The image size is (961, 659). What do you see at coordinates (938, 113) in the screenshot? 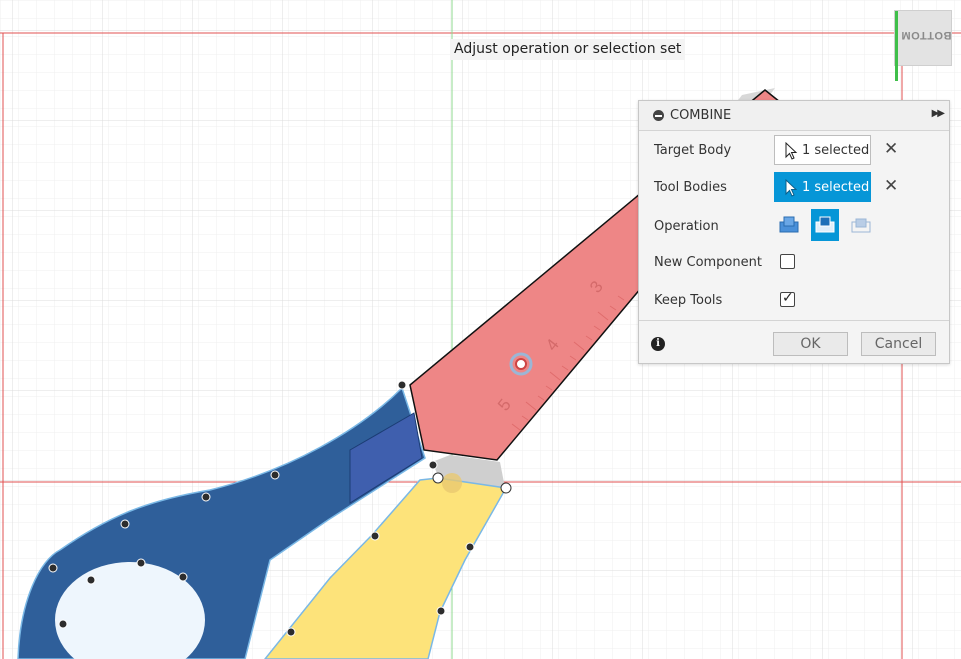
I see `expand-arrows-icon: ▶▶` at bounding box center [938, 113].